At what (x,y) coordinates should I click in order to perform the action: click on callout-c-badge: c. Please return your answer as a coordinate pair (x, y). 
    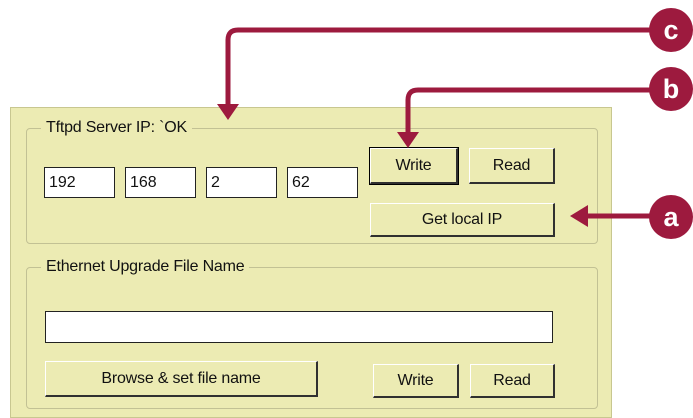
    Looking at the image, I should click on (671, 30).